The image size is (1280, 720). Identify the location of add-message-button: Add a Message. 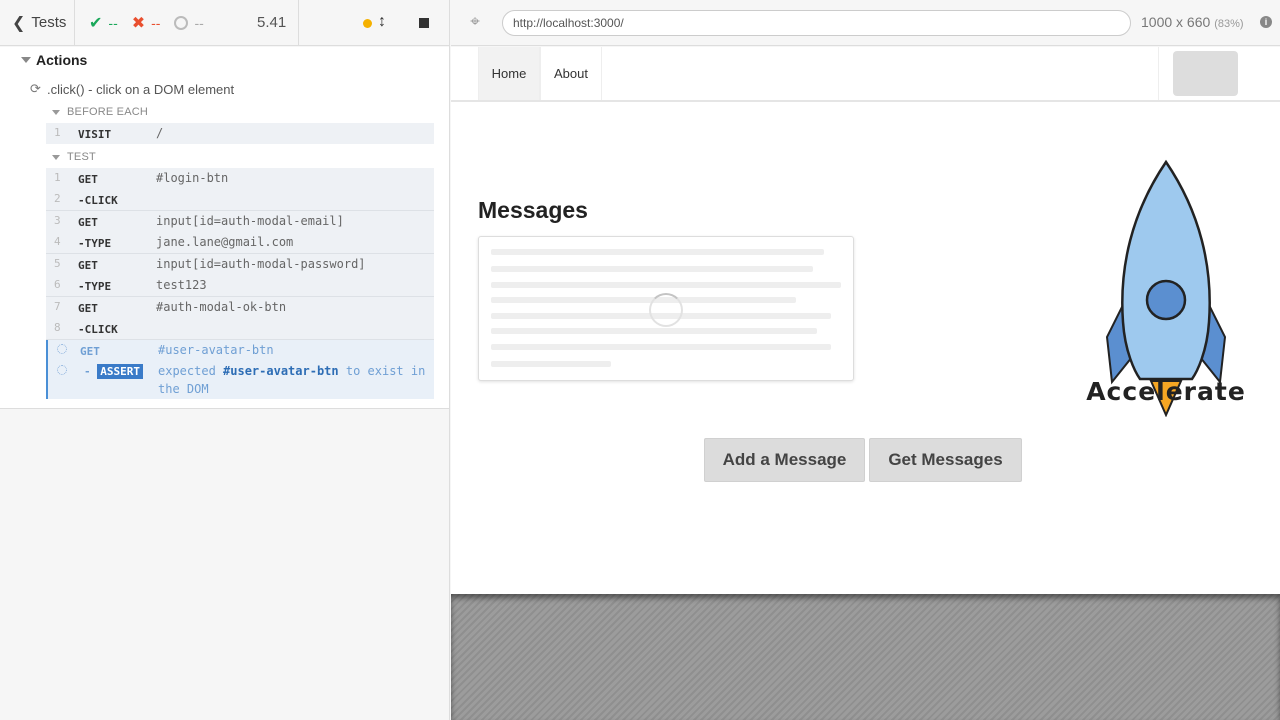
(784, 460).